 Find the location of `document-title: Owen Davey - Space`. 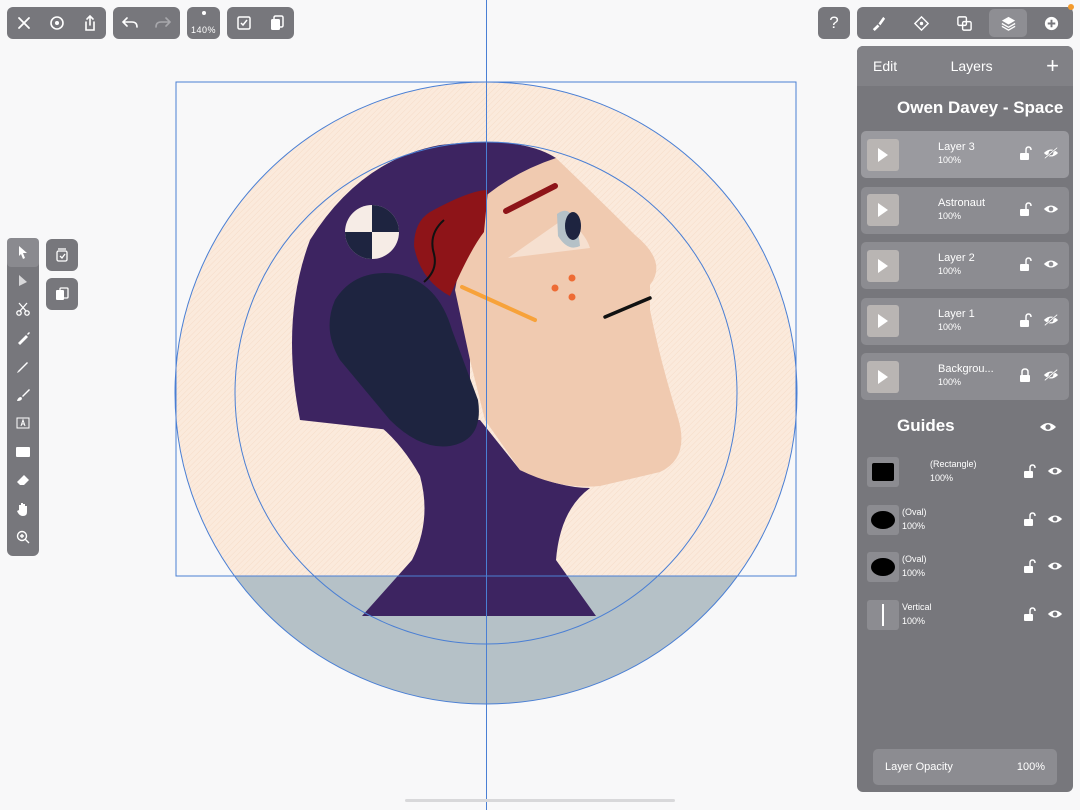

document-title: Owen Davey - Space is located at coordinates (980, 107).